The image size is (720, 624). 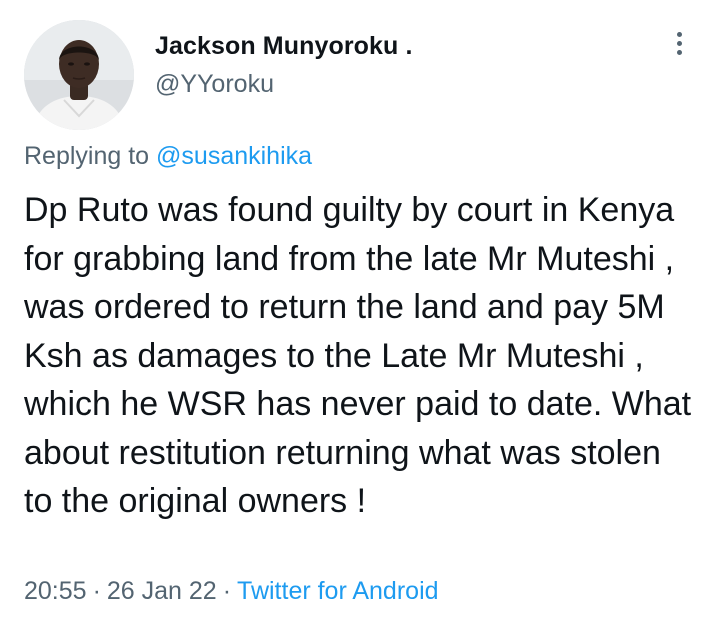 I want to click on tweet-date-link: 26 Jan 22, so click(x=162, y=591).